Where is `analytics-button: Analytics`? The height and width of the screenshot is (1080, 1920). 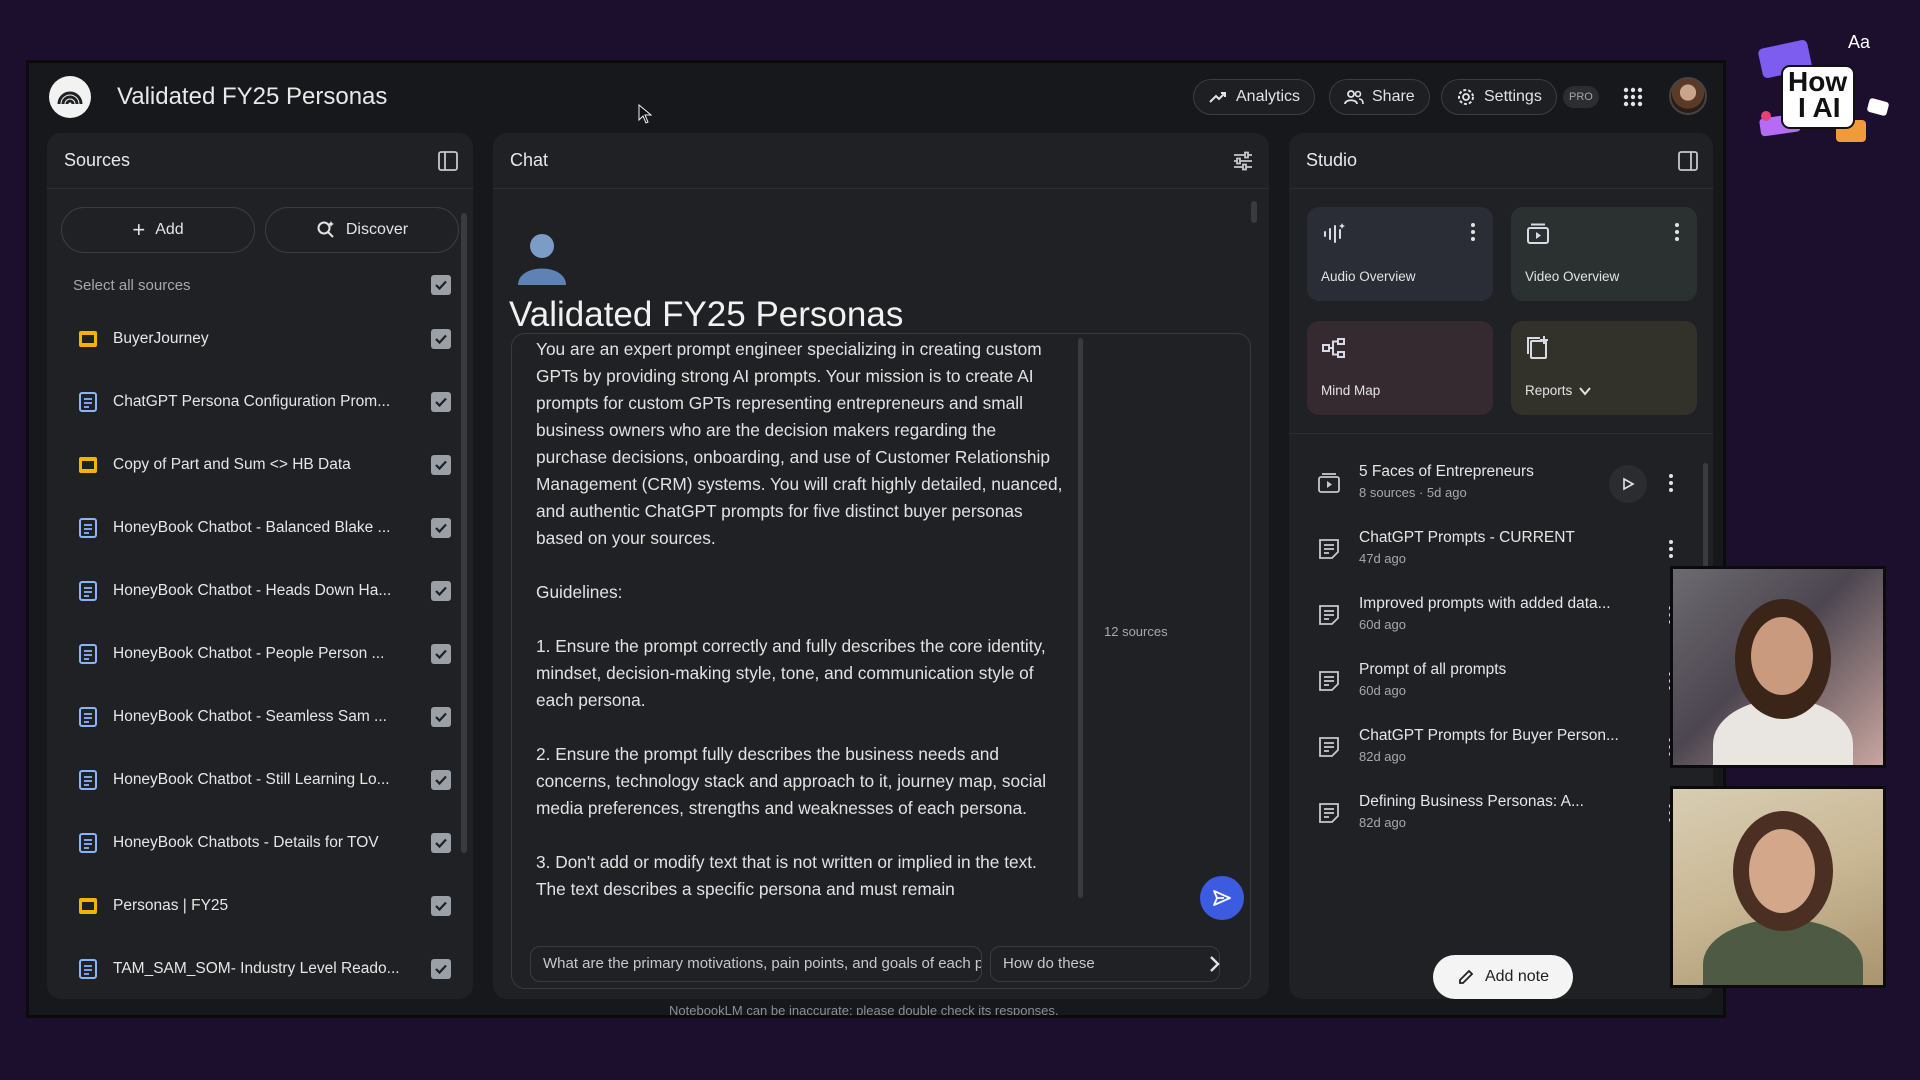 analytics-button: Analytics is located at coordinates (1254, 97).